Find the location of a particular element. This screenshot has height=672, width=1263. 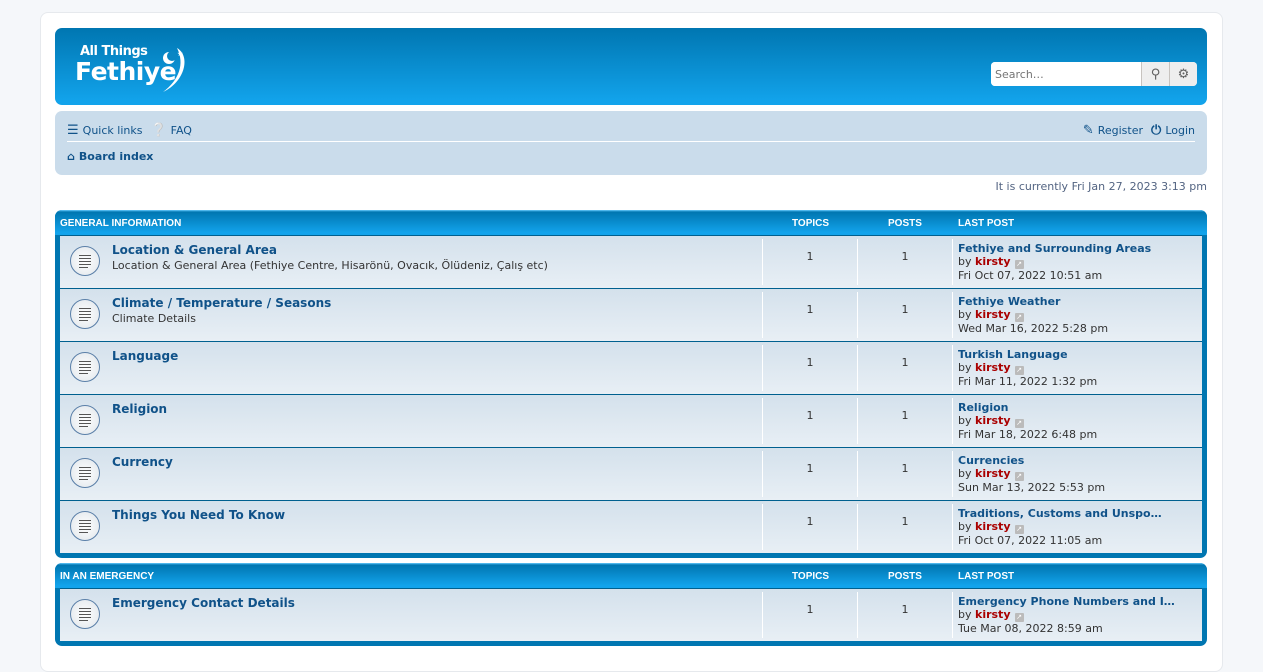

last-post-title-link: Fethiye Weather is located at coordinates (1033, 301).